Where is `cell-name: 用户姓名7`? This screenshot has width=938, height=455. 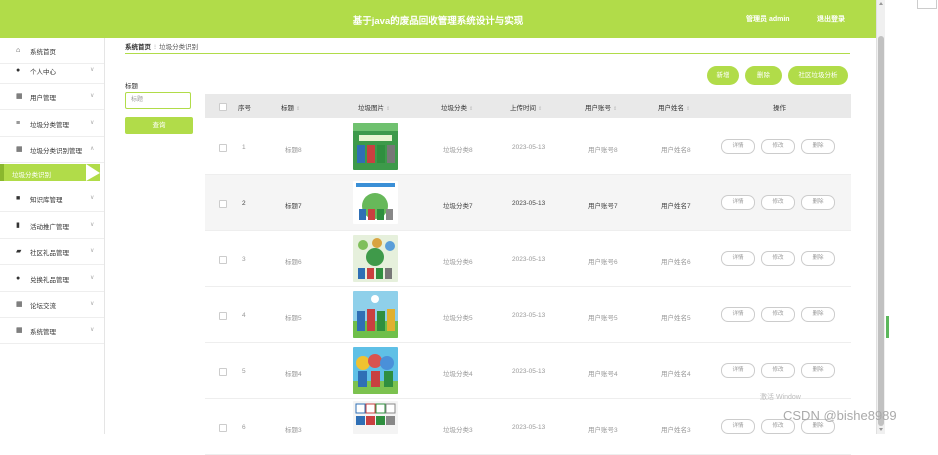
cell-name: 用户姓名7 is located at coordinates (676, 206).